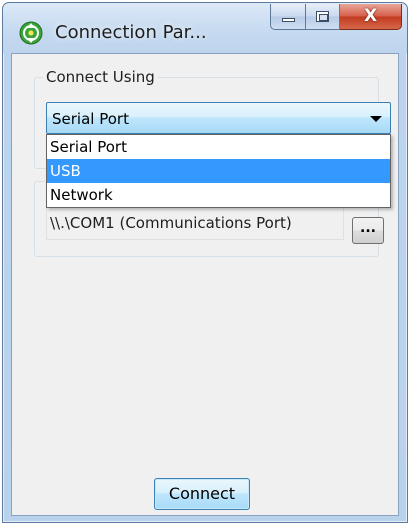 This screenshot has height=526, width=411. I want to click on connect-button: Connect, so click(202, 494).